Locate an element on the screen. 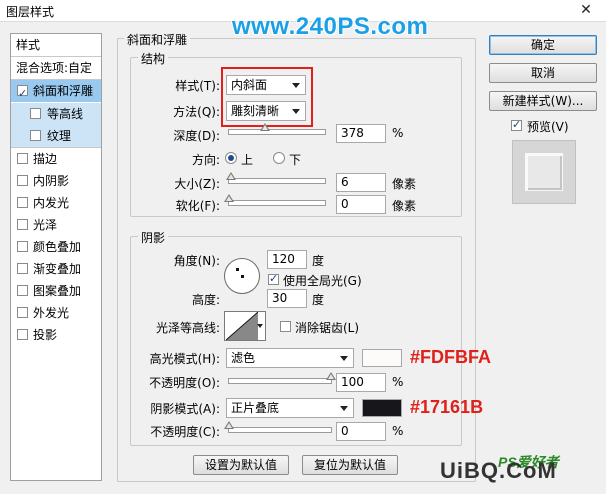  blend-options-label: 混合选项:自定 is located at coordinates (54, 68).